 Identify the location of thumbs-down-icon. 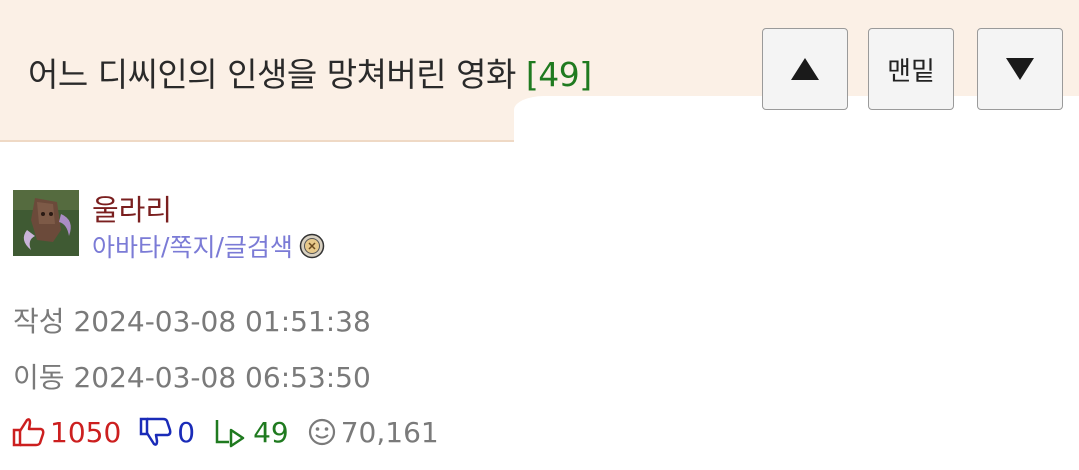
(156, 431).